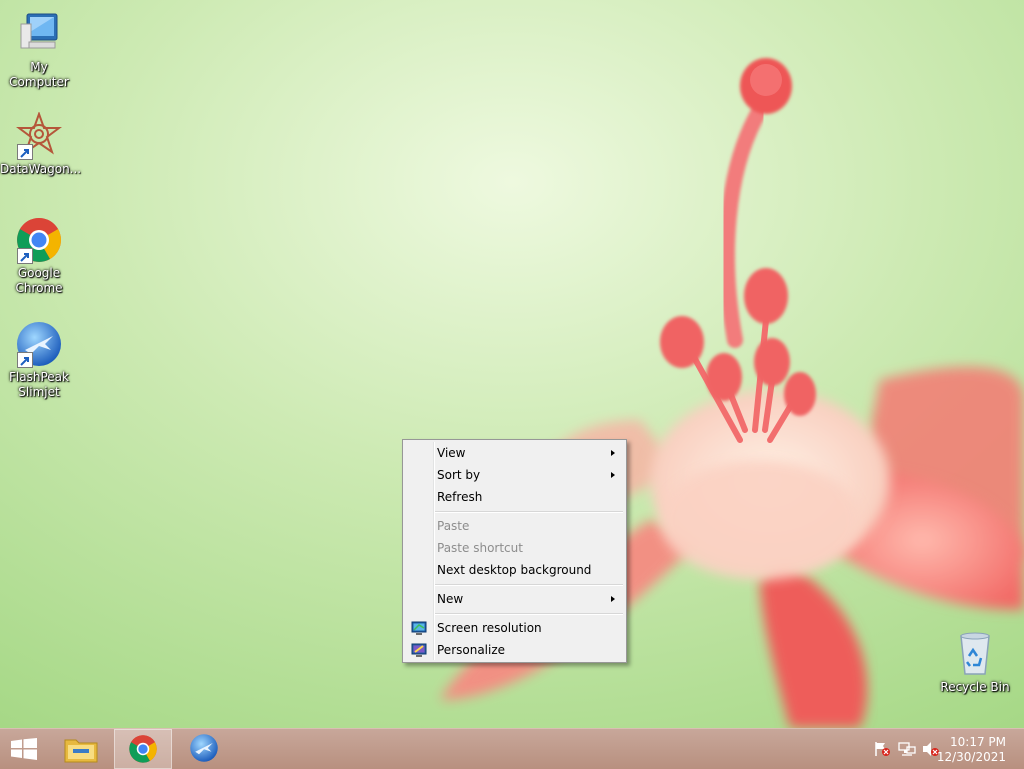 The width and height of the screenshot is (1024, 769). I want to click on menu-item-label: Refresh, so click(460, 497).